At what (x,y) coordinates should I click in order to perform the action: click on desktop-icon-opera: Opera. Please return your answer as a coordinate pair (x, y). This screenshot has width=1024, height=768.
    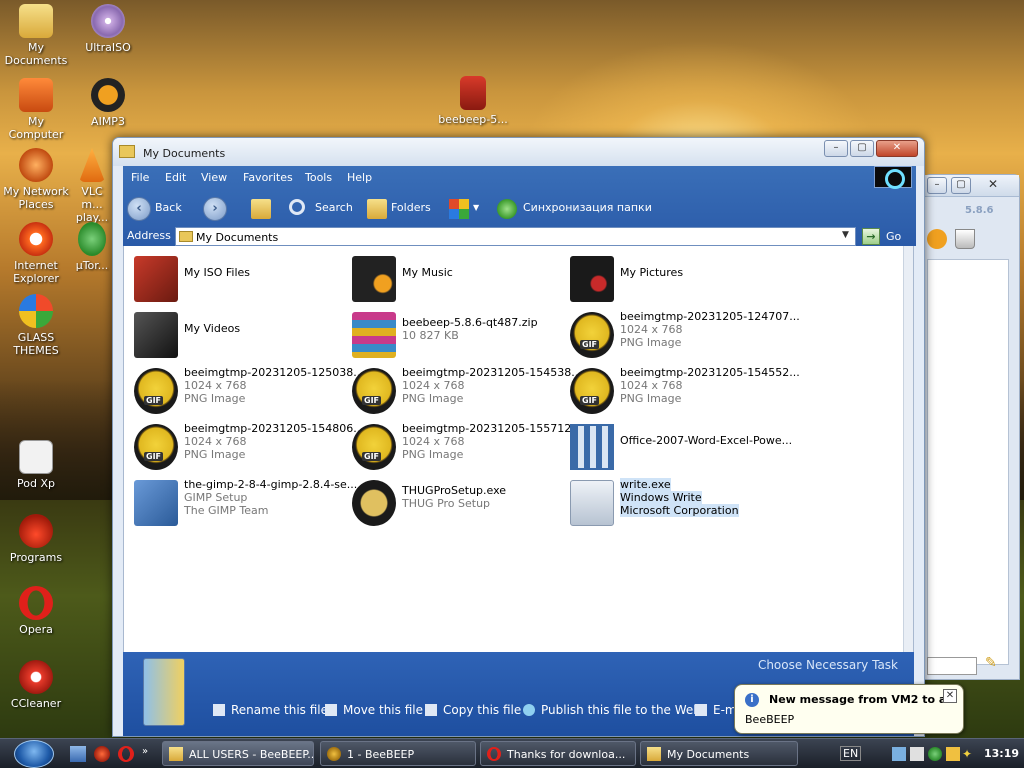
    Looking at the image, I should click on (36, 611).